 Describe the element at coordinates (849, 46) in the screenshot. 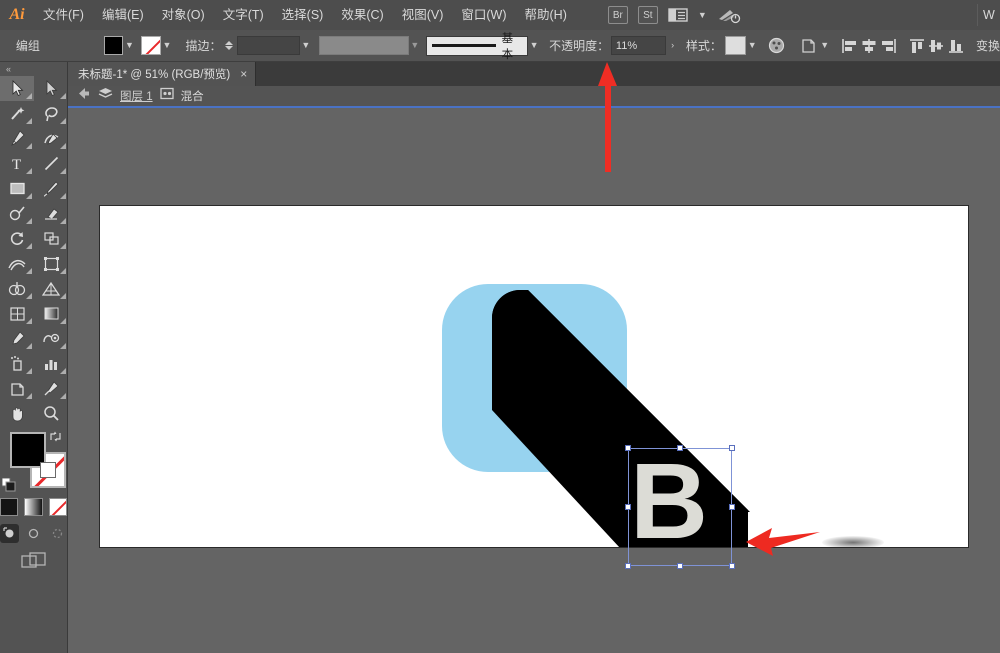

I see `align-left-icon` at that location.